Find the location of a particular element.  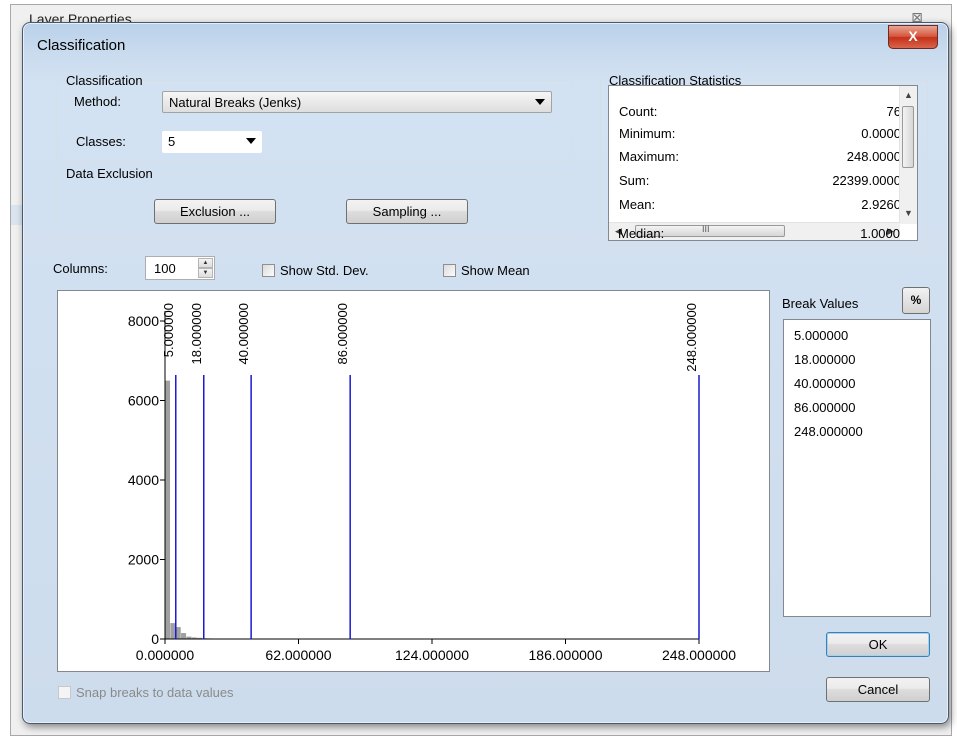

classes-label: Classes: is located at coordinates (101, 141).